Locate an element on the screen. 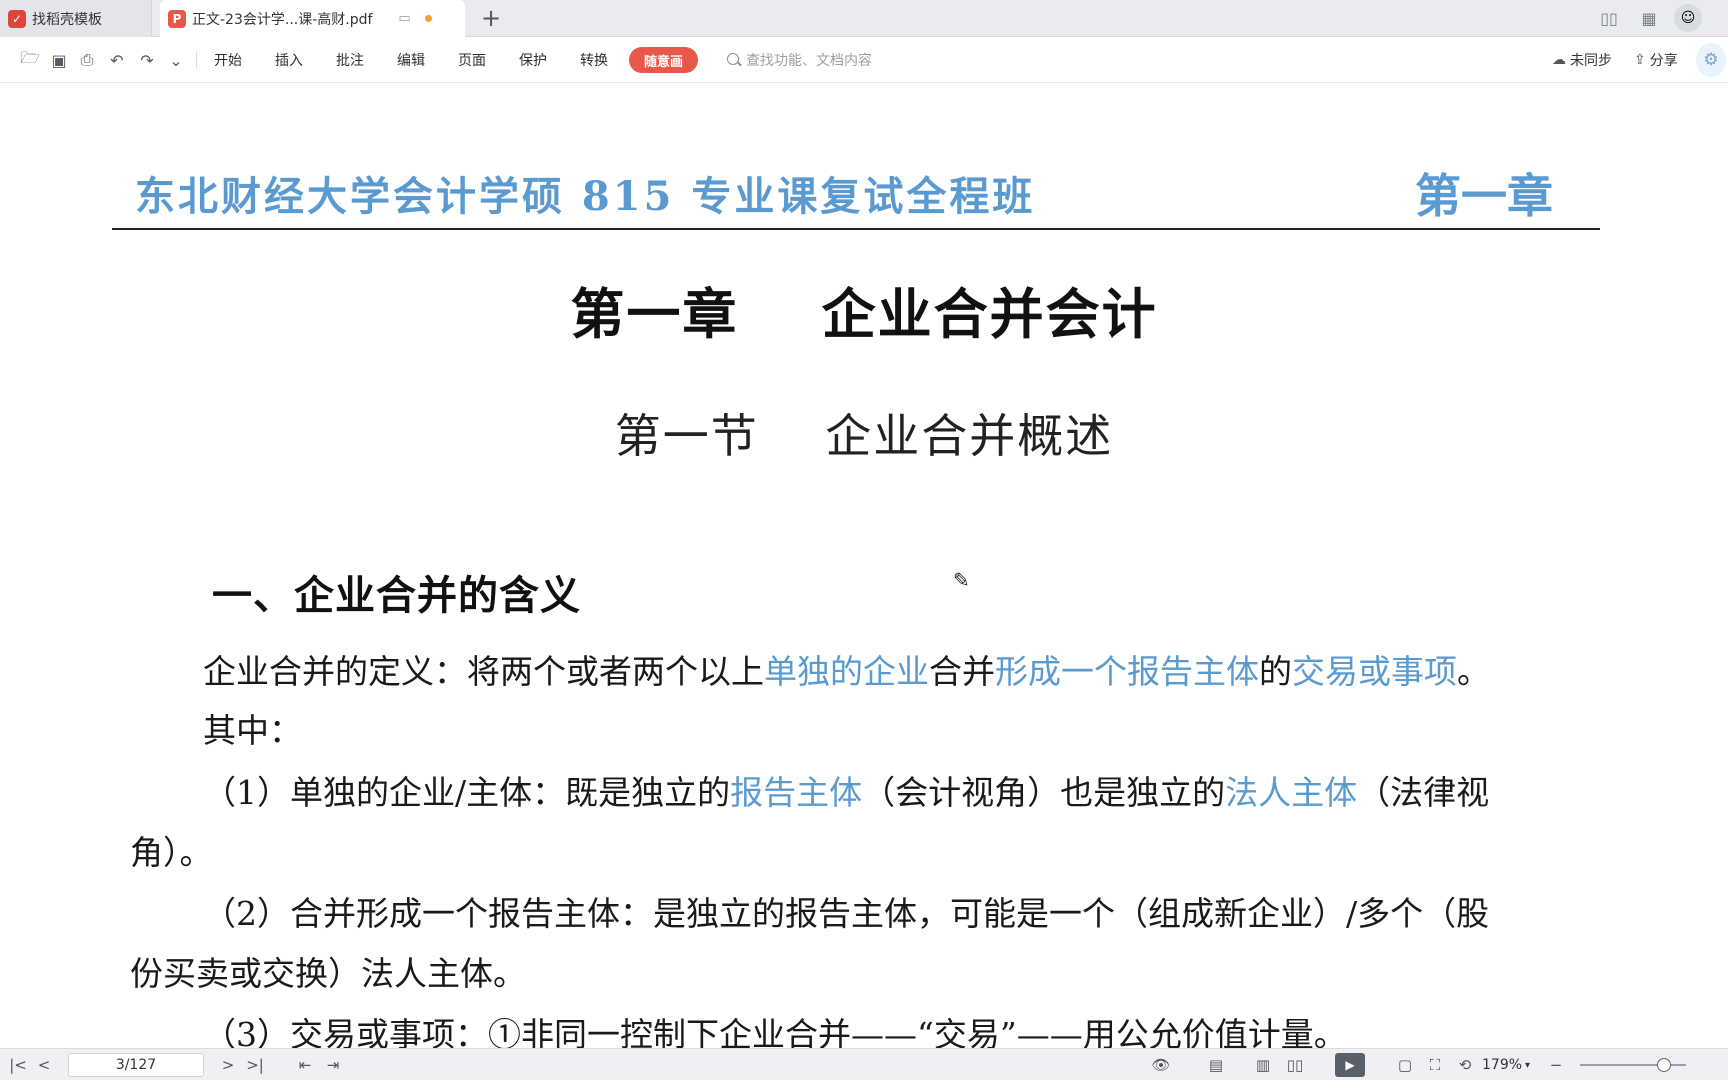 The image size is (1728, 1080). item2-paragraph-line2: 份买卖或交换）法人主体。 is located at coordinates (328, 973).